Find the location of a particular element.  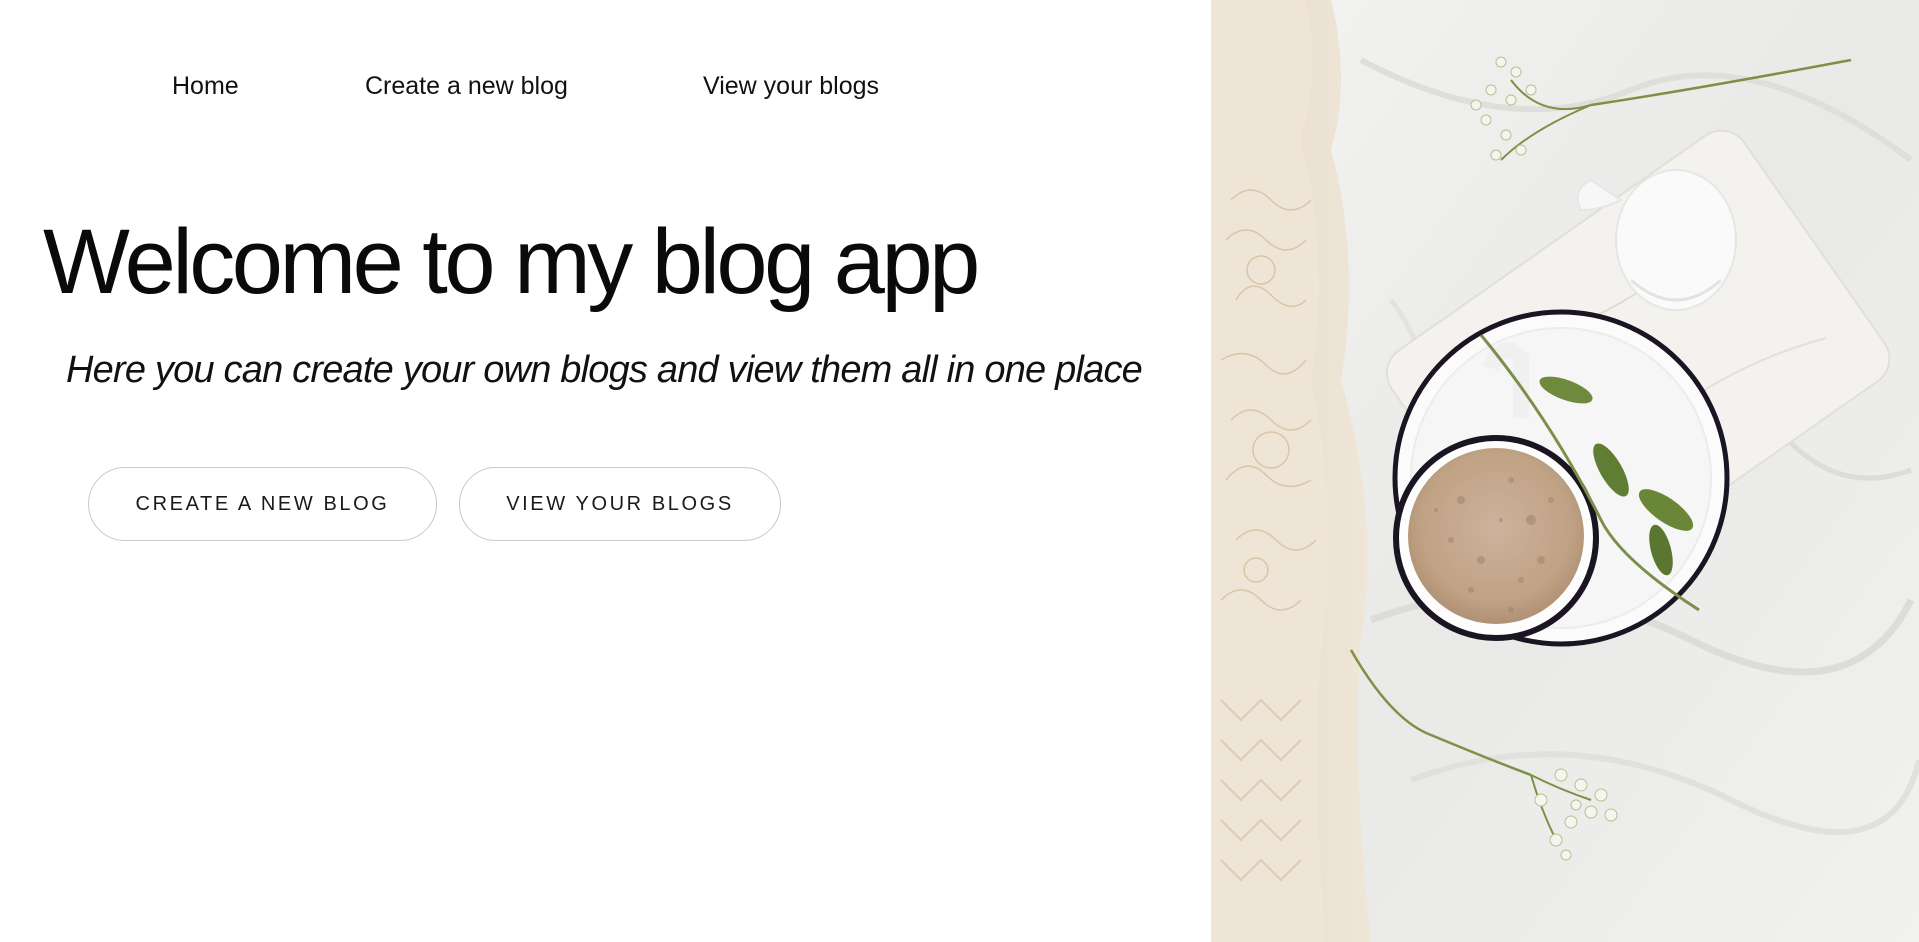

page-title: Welcome to my blog app is located at coordinates (511, 262).